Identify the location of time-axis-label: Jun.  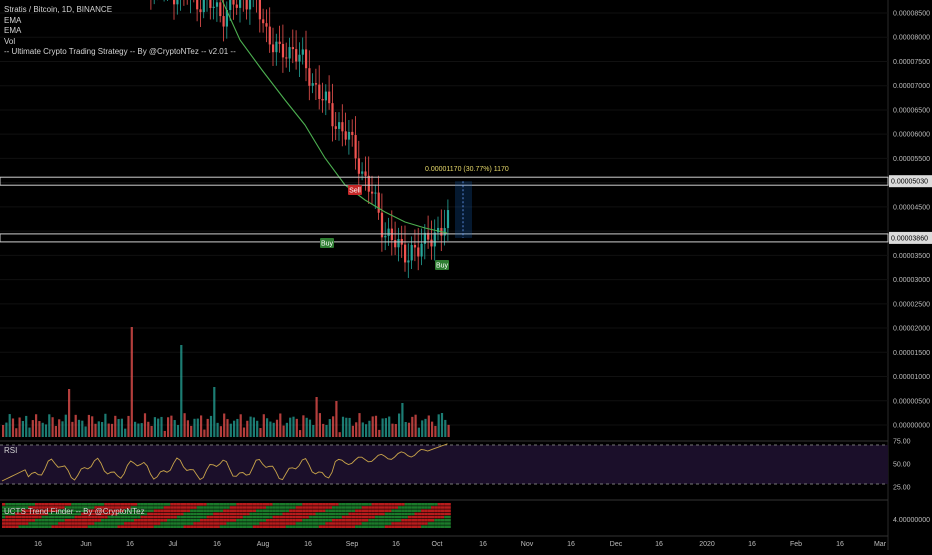
(85, 544).